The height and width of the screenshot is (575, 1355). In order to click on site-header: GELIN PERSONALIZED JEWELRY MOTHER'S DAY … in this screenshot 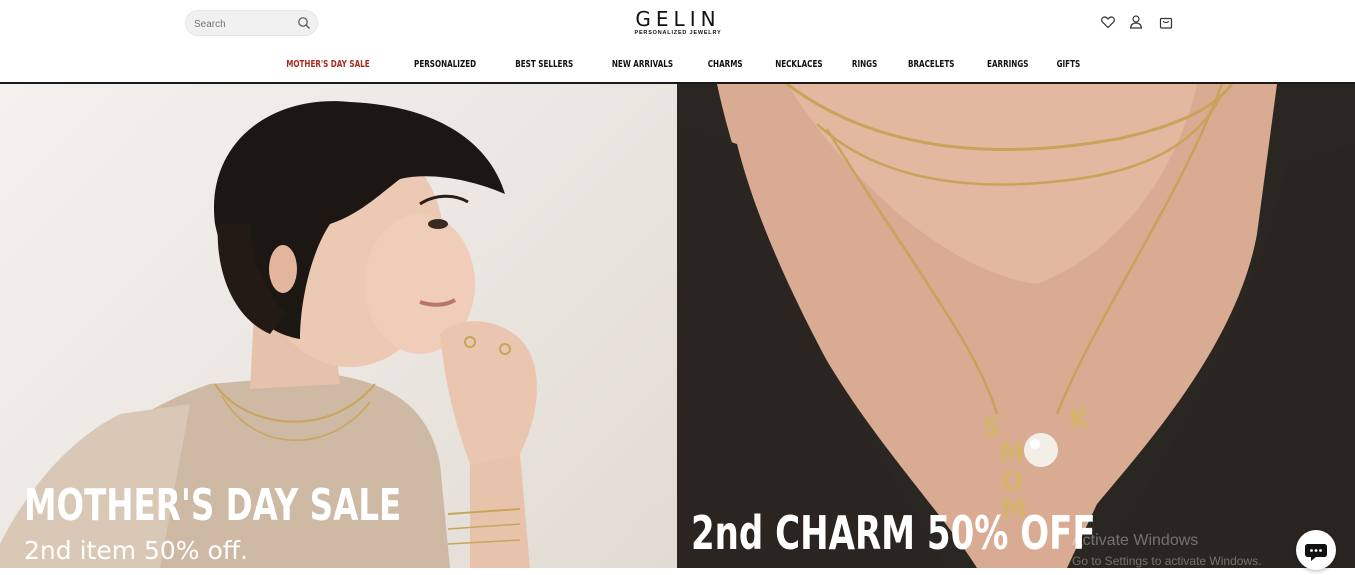, I will do `click(677, 41)`.